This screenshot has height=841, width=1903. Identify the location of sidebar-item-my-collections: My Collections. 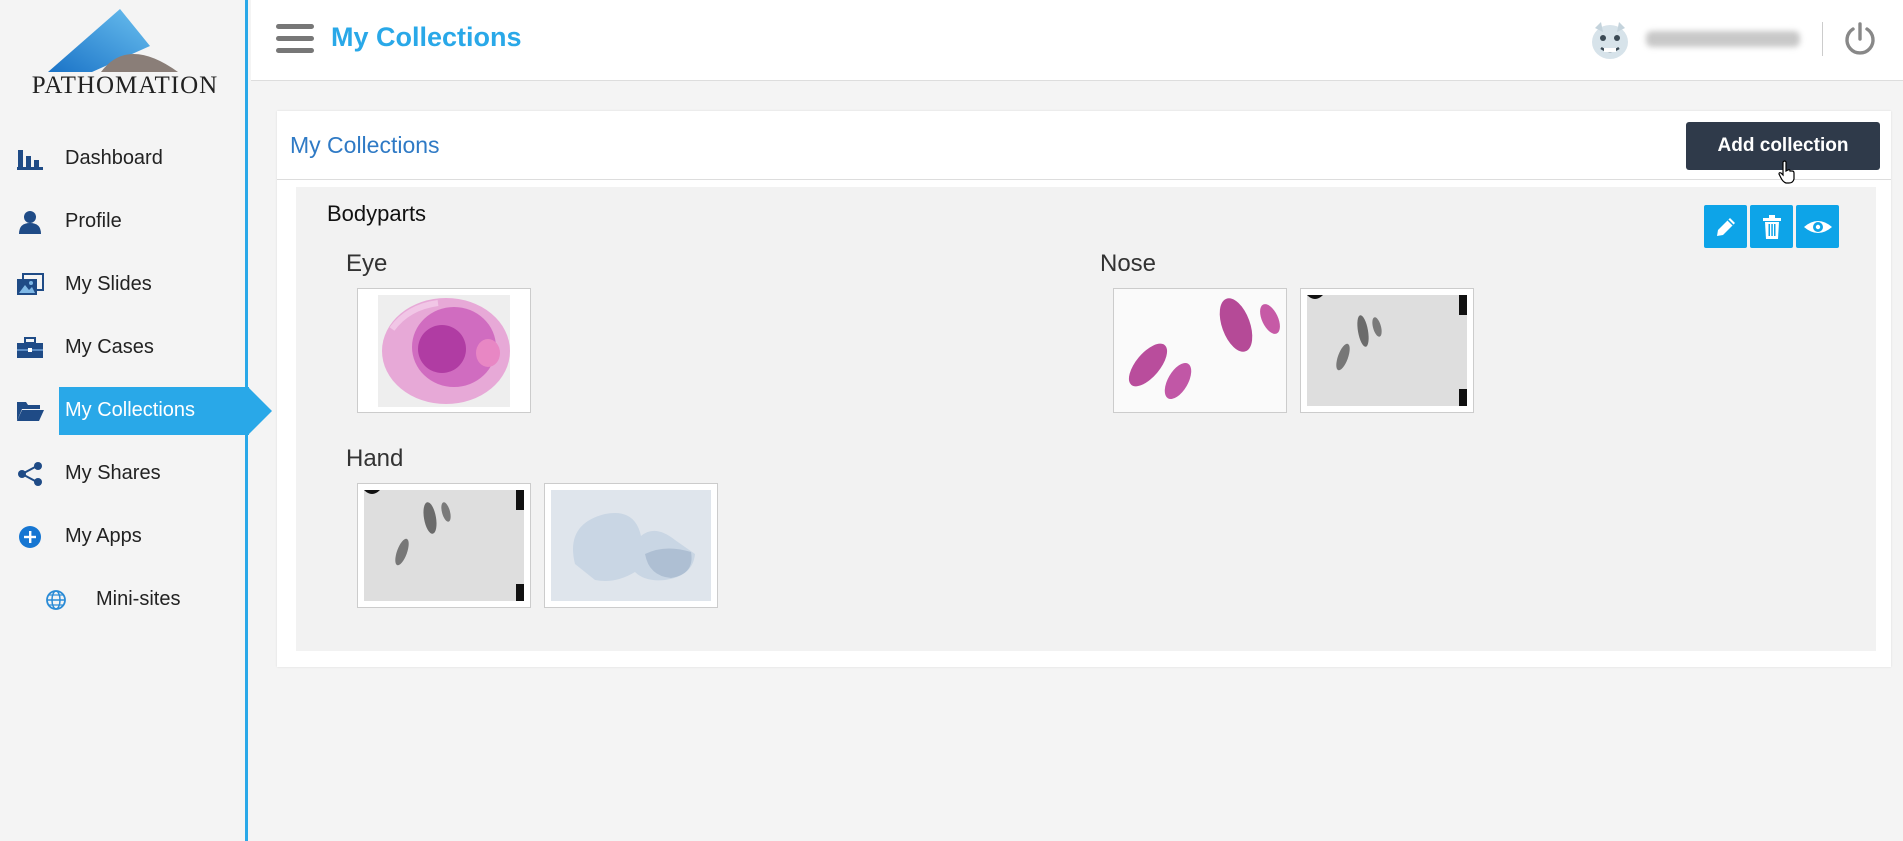
(136, 410).